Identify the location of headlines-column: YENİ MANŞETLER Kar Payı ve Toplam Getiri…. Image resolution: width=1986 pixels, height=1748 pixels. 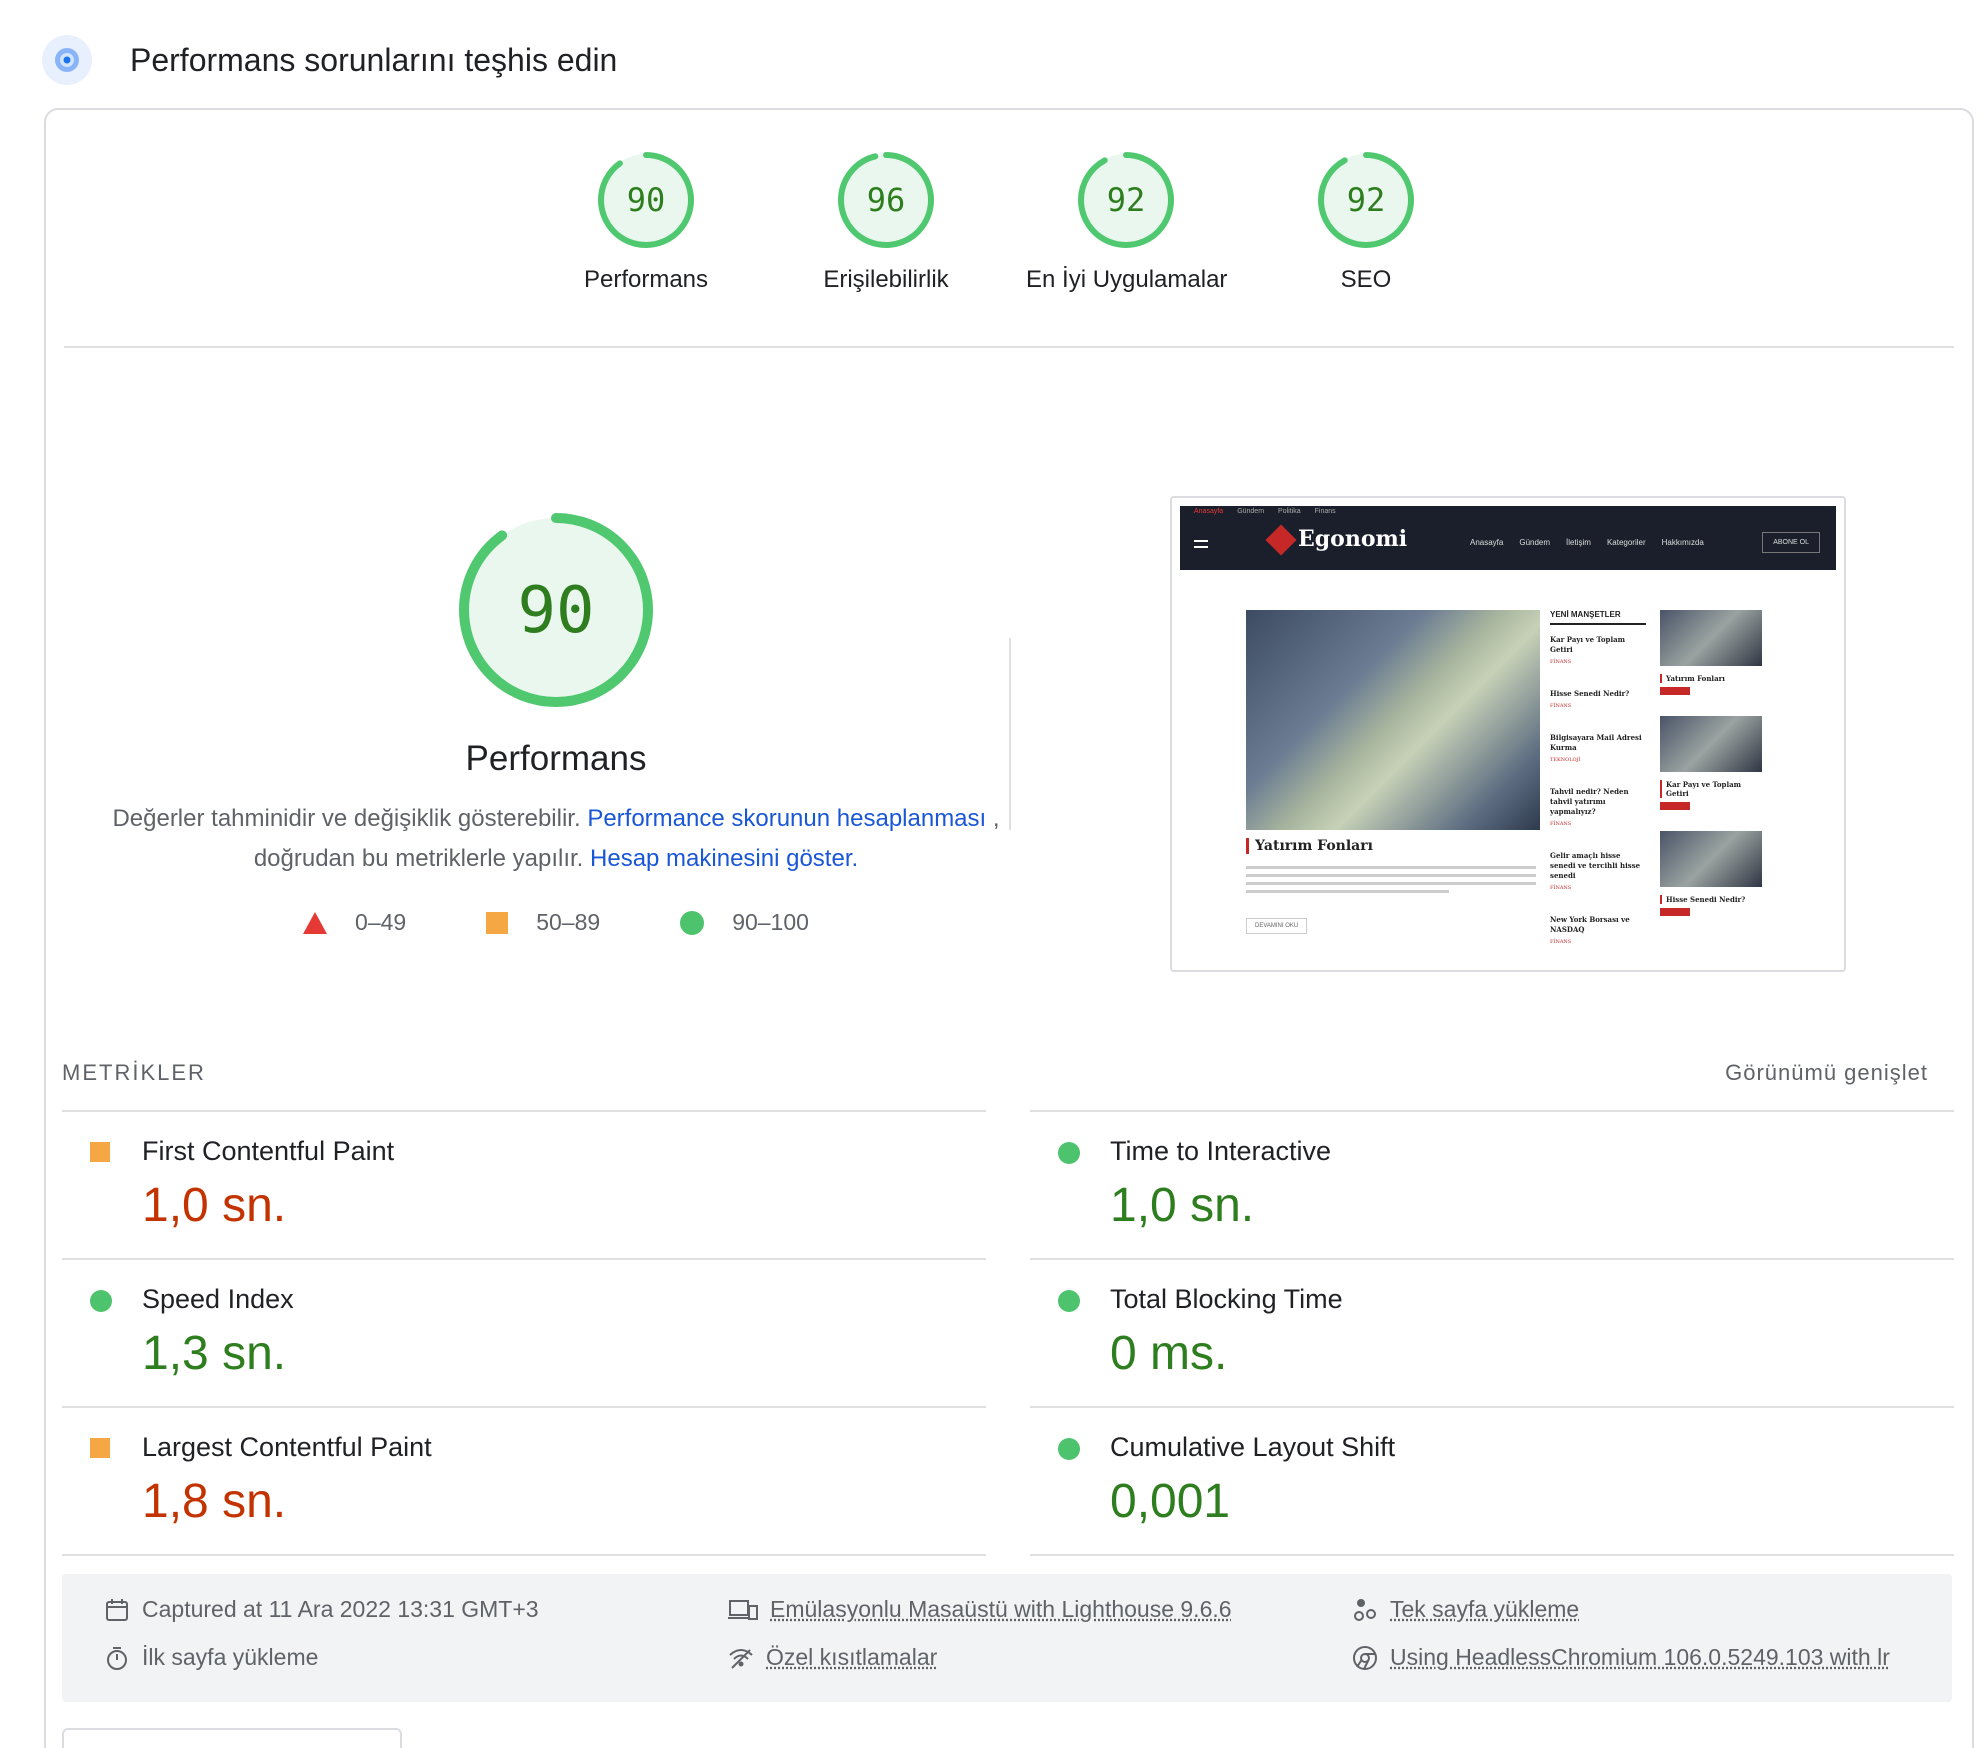
(1598, 789).